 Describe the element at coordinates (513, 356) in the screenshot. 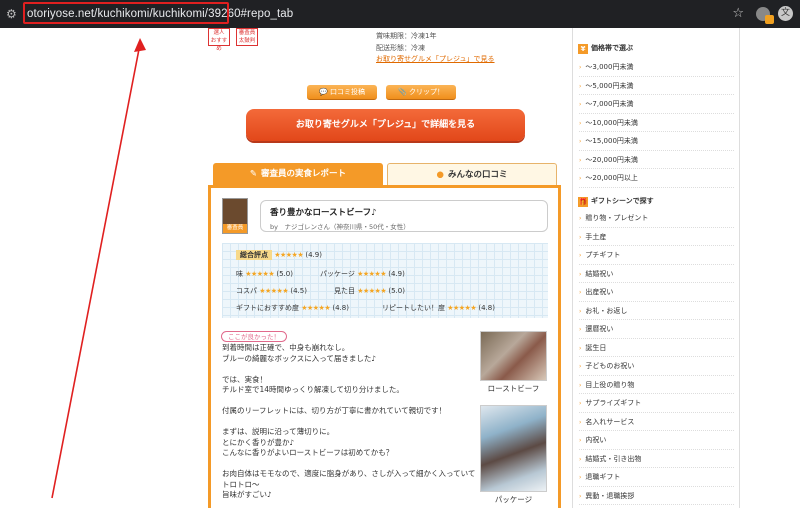

I see `roastbeef-image` at that location.